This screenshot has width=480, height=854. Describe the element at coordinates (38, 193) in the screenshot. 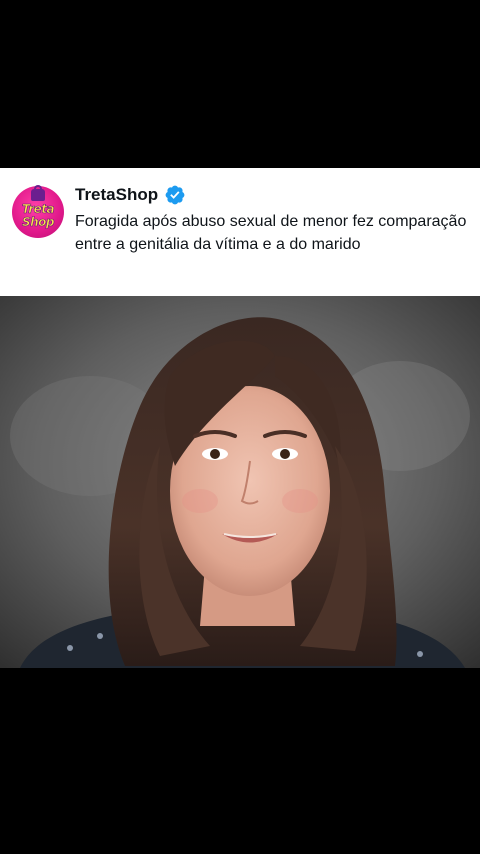

I see `shopping-bag-icon` at that location.